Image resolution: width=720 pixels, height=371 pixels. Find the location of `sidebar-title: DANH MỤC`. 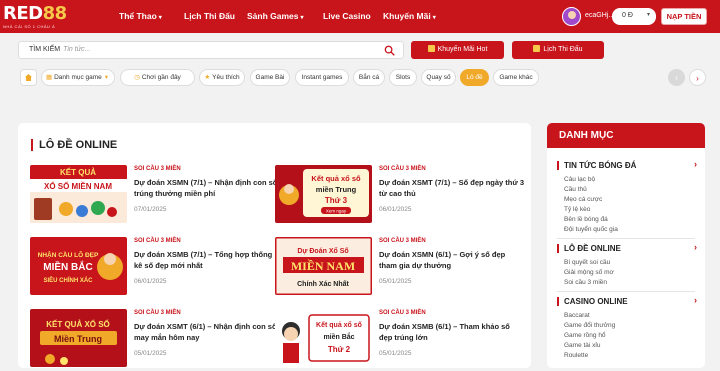

sidebar-title: DANH MỤC is located at coordinates (626, 135).